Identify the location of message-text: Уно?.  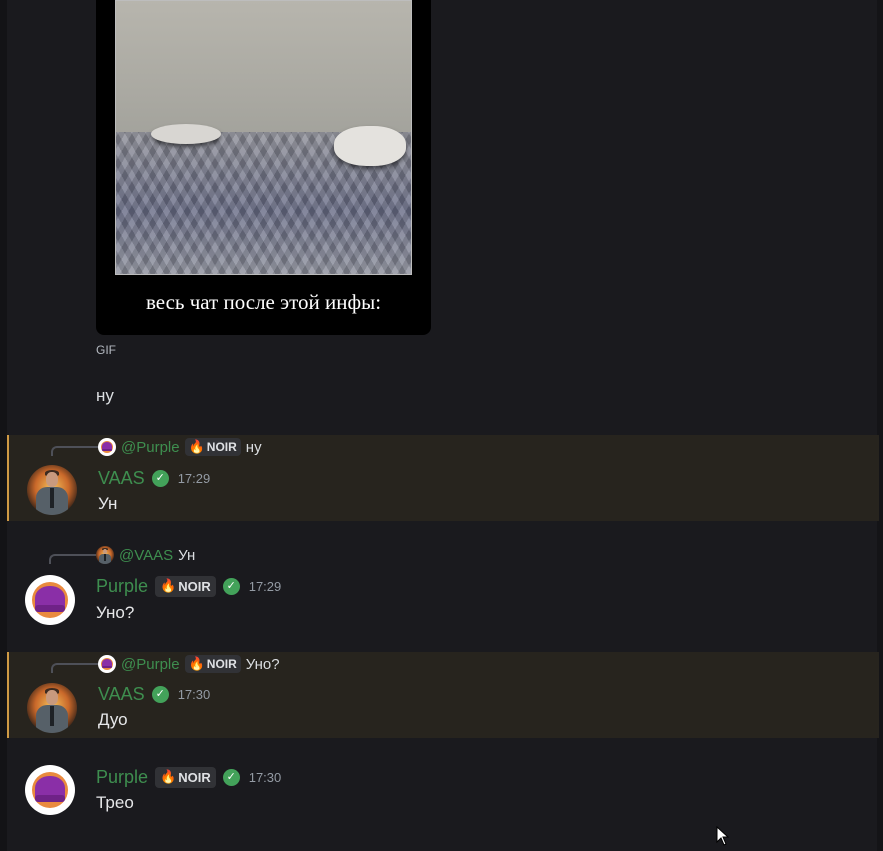
(115, 612).